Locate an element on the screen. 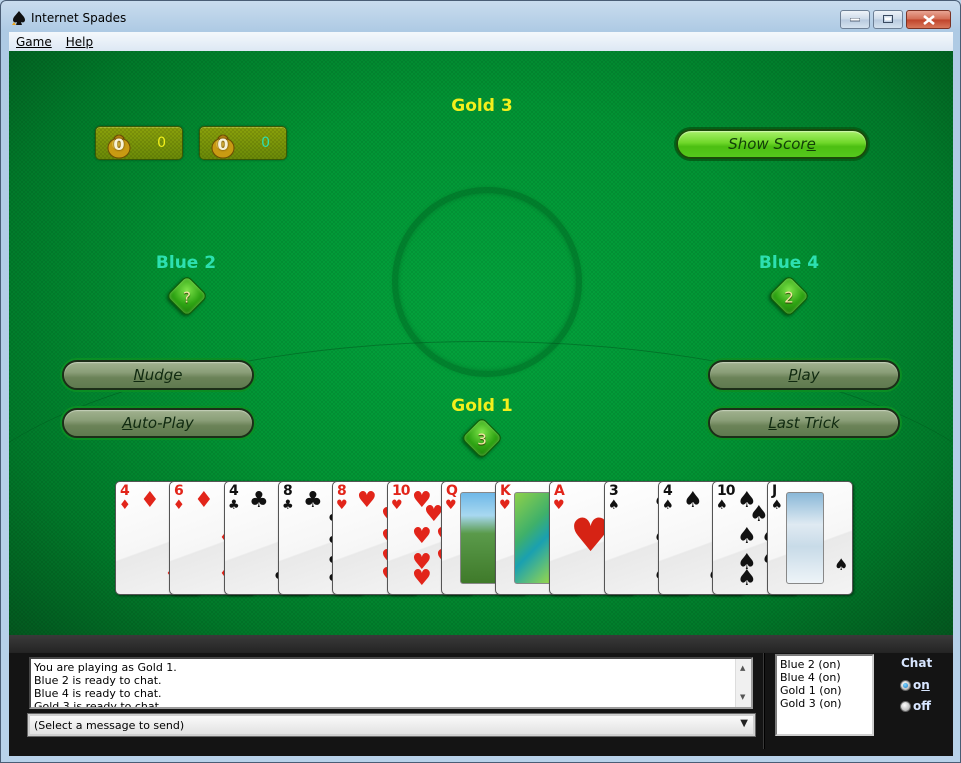  player-west-bid-gem: ? is located at coordinates (187, 296).